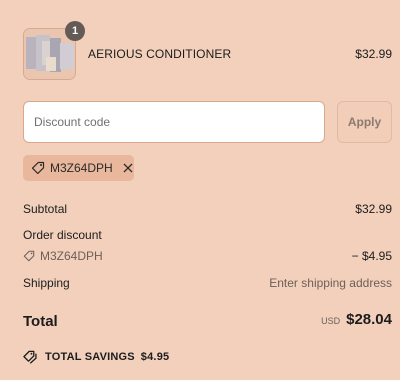 Image resolution: width=400 pixels, height=380 pixels. I want to click on discount-code-line: M3Z64DPH, so click(63, 256).